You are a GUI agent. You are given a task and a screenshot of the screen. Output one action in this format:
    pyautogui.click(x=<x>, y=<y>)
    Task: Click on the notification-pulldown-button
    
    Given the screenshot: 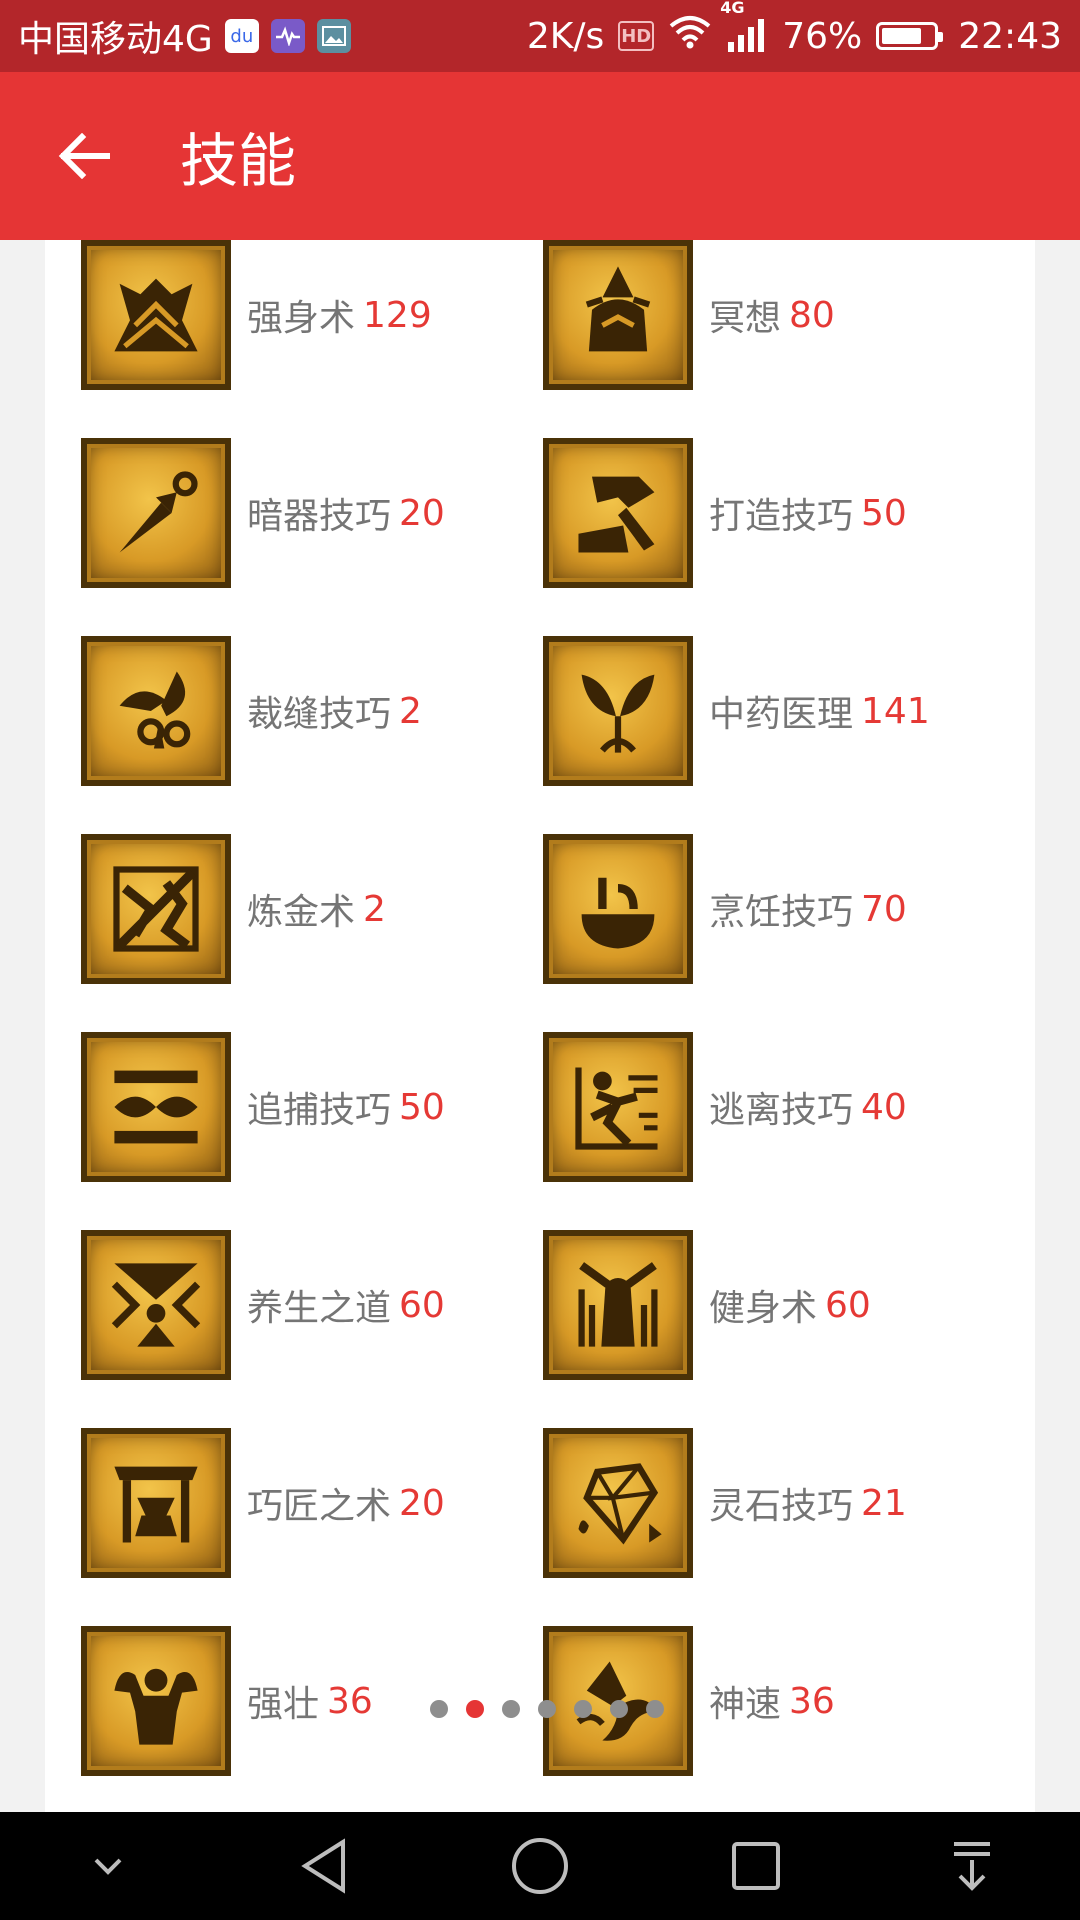 What is the action you would take?
    pyautogui.click(x=972, y=1866)
    